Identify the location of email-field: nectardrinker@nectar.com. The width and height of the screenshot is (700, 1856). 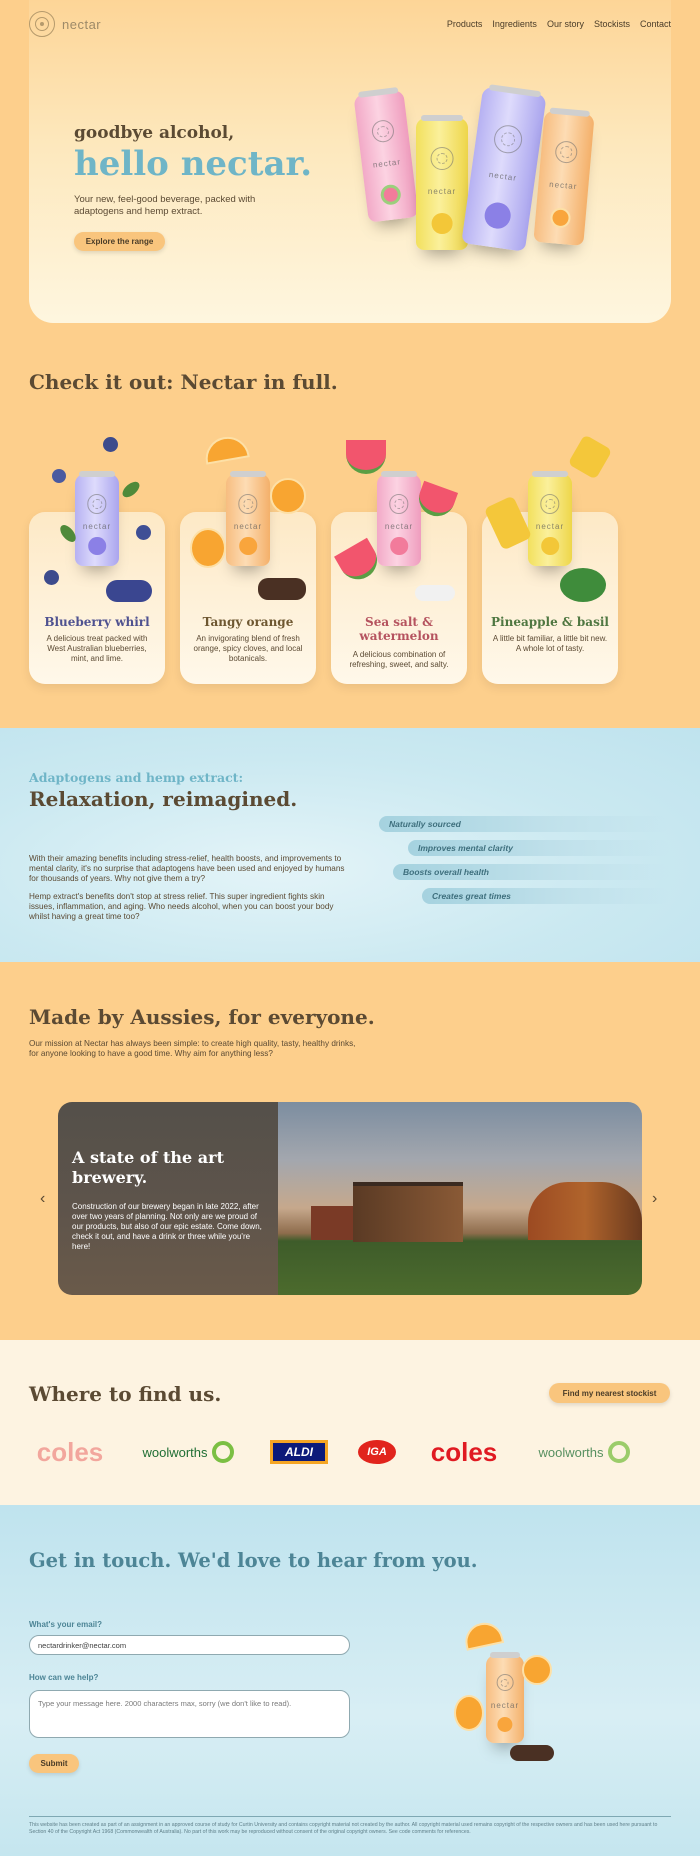
(189, 1645).